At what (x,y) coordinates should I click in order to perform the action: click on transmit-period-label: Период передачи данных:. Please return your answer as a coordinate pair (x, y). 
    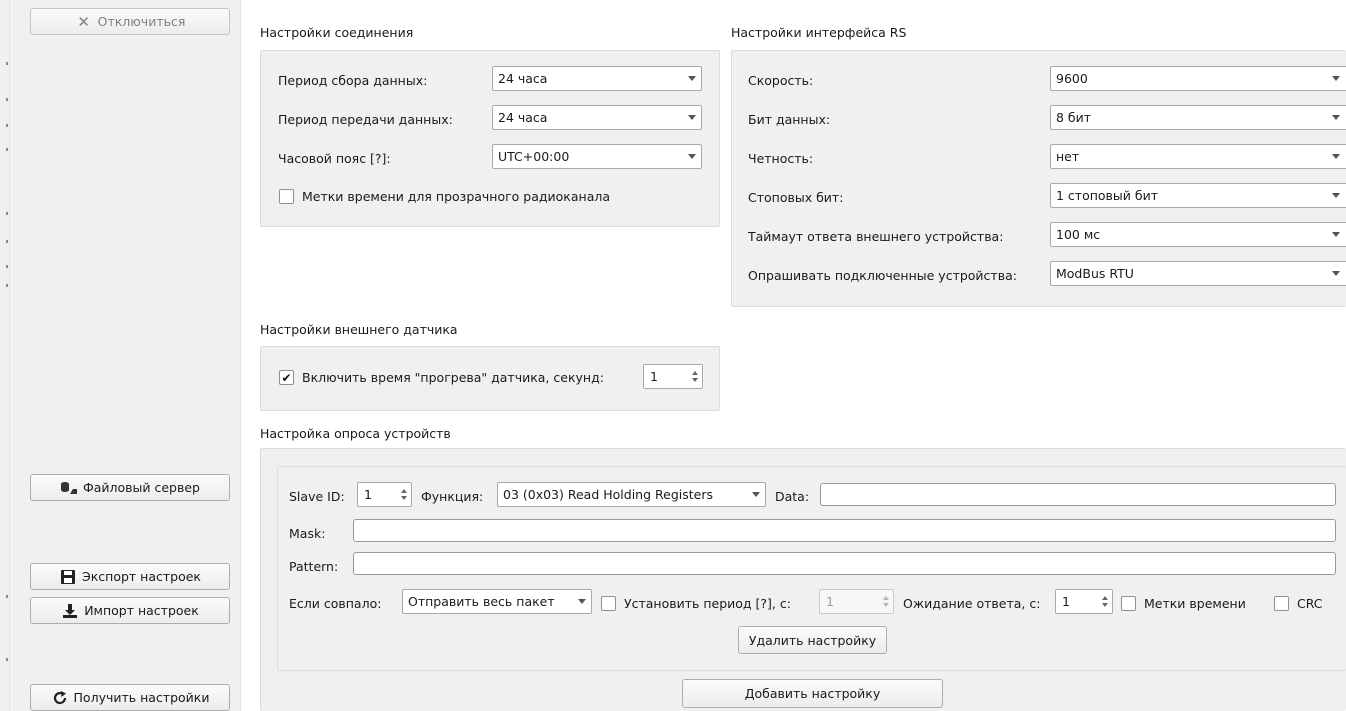
    Looking at the image, I should click on (365, 119).